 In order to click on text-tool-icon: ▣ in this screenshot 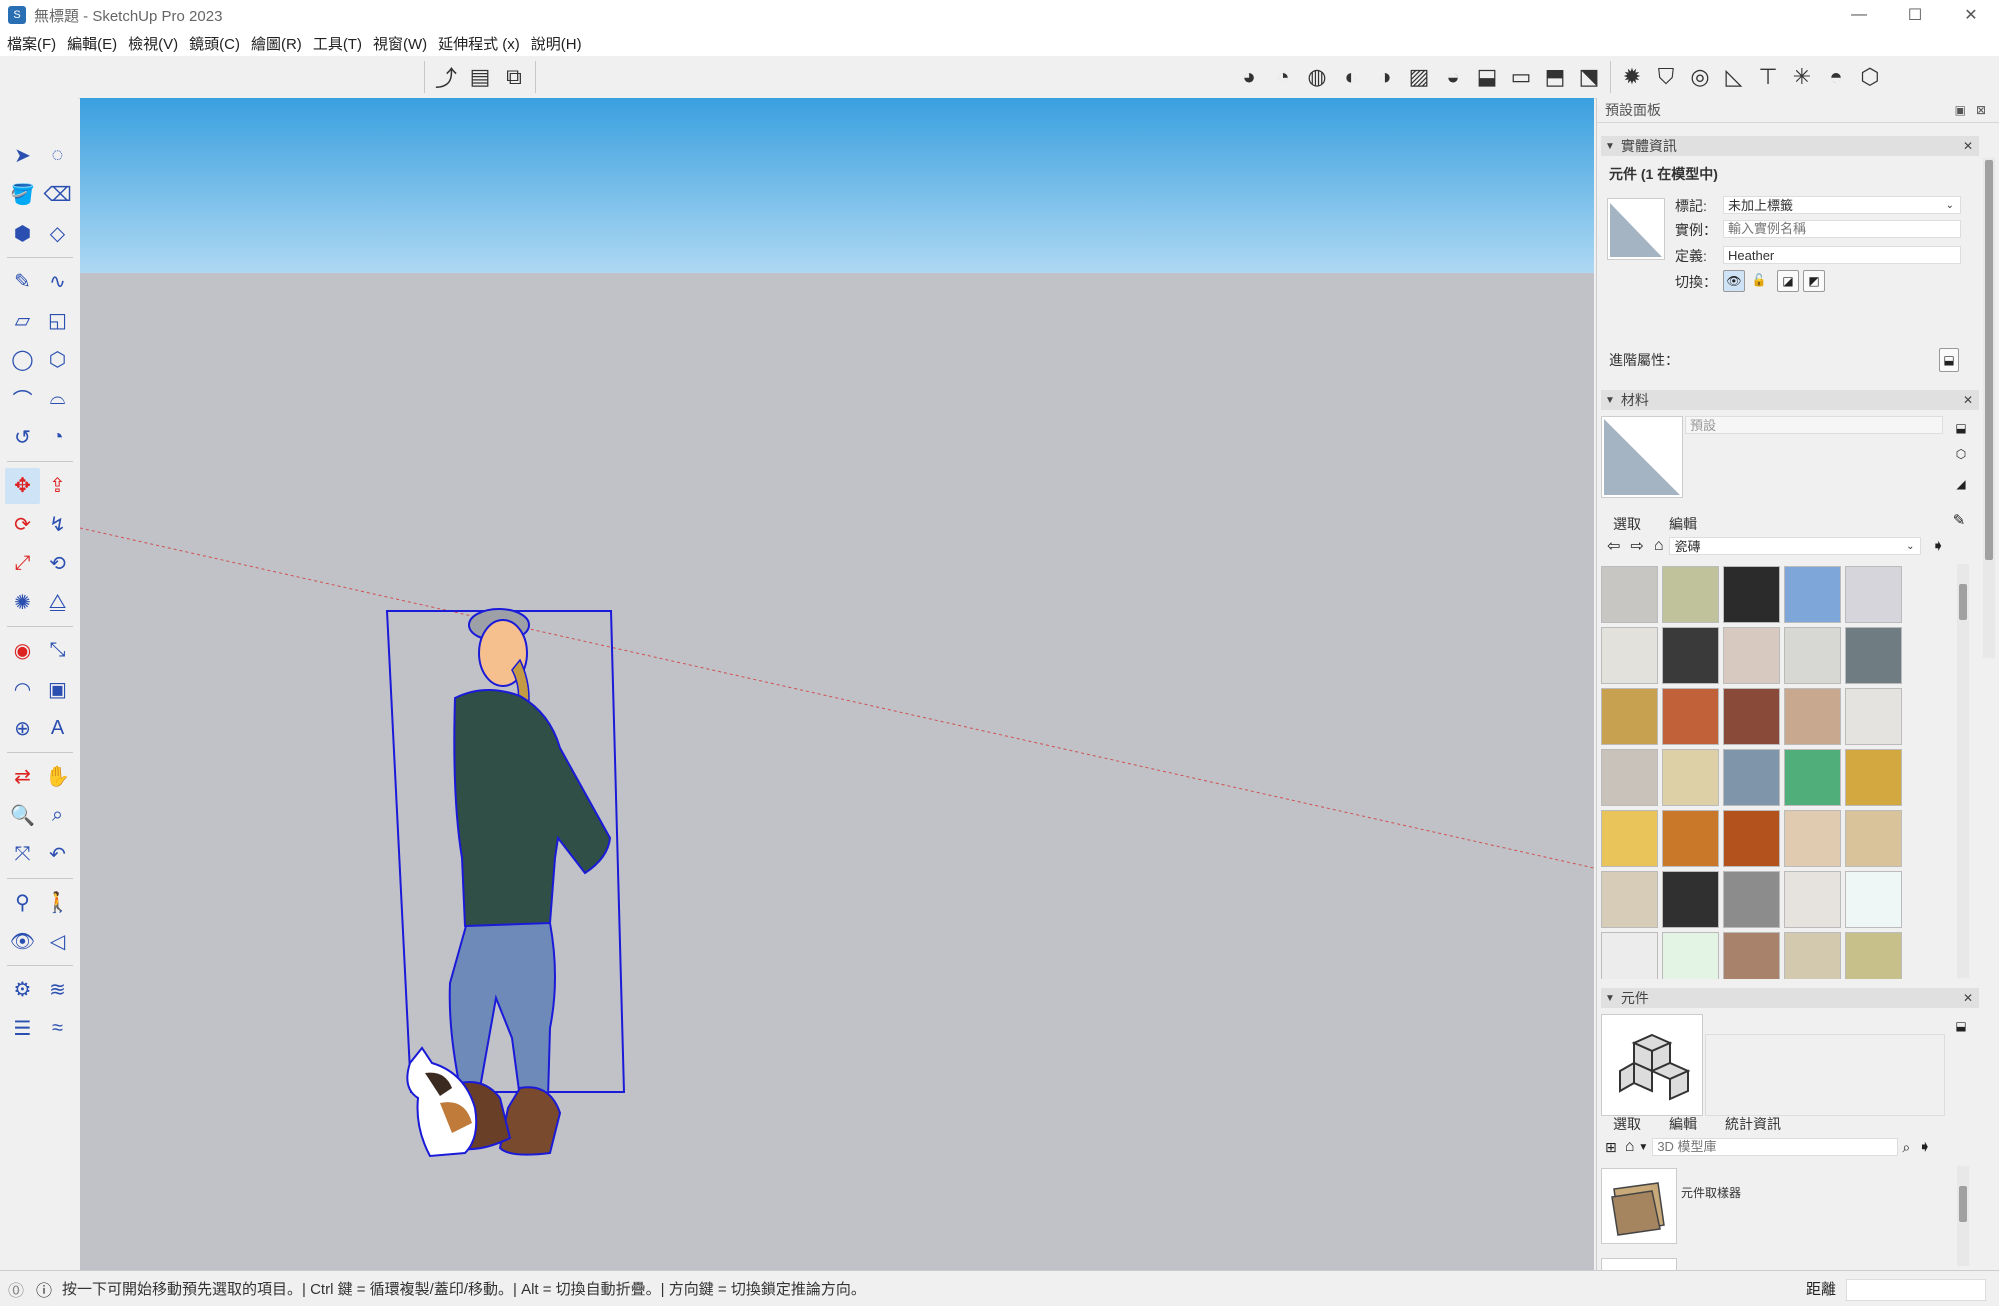, I will do `click(57, 690)`.